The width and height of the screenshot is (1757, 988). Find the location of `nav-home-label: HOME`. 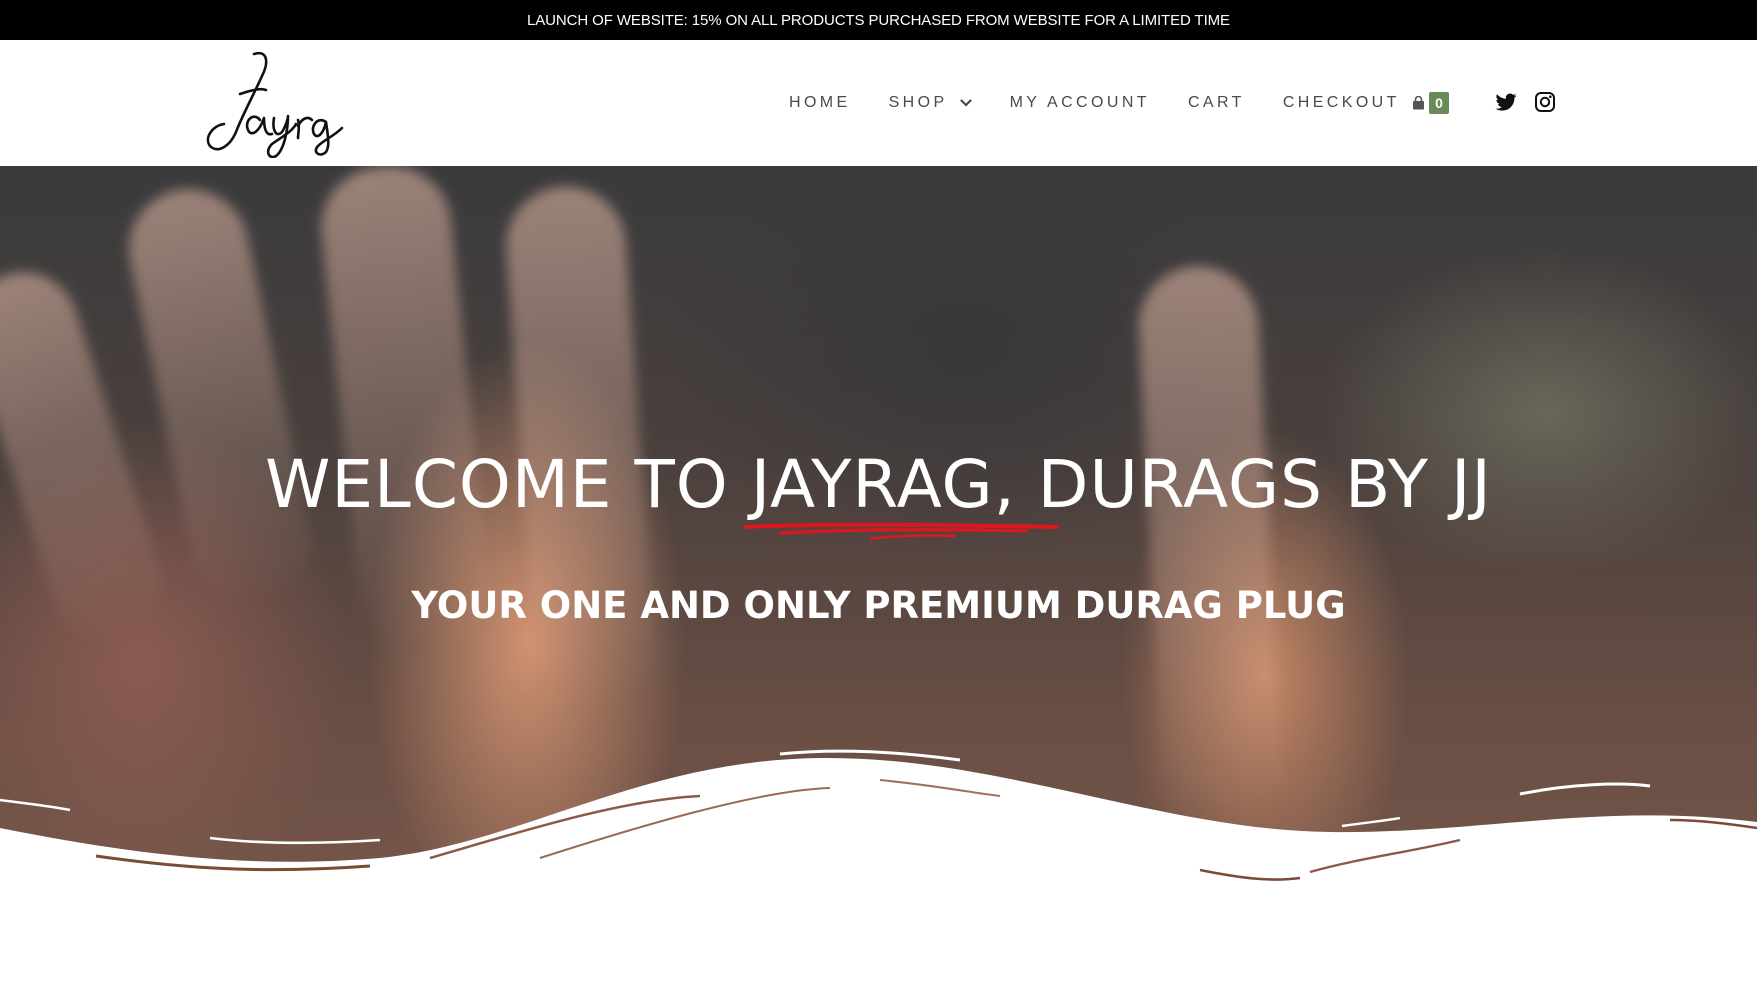

nav-home-label: HOME is located at coordinates (820, 102).